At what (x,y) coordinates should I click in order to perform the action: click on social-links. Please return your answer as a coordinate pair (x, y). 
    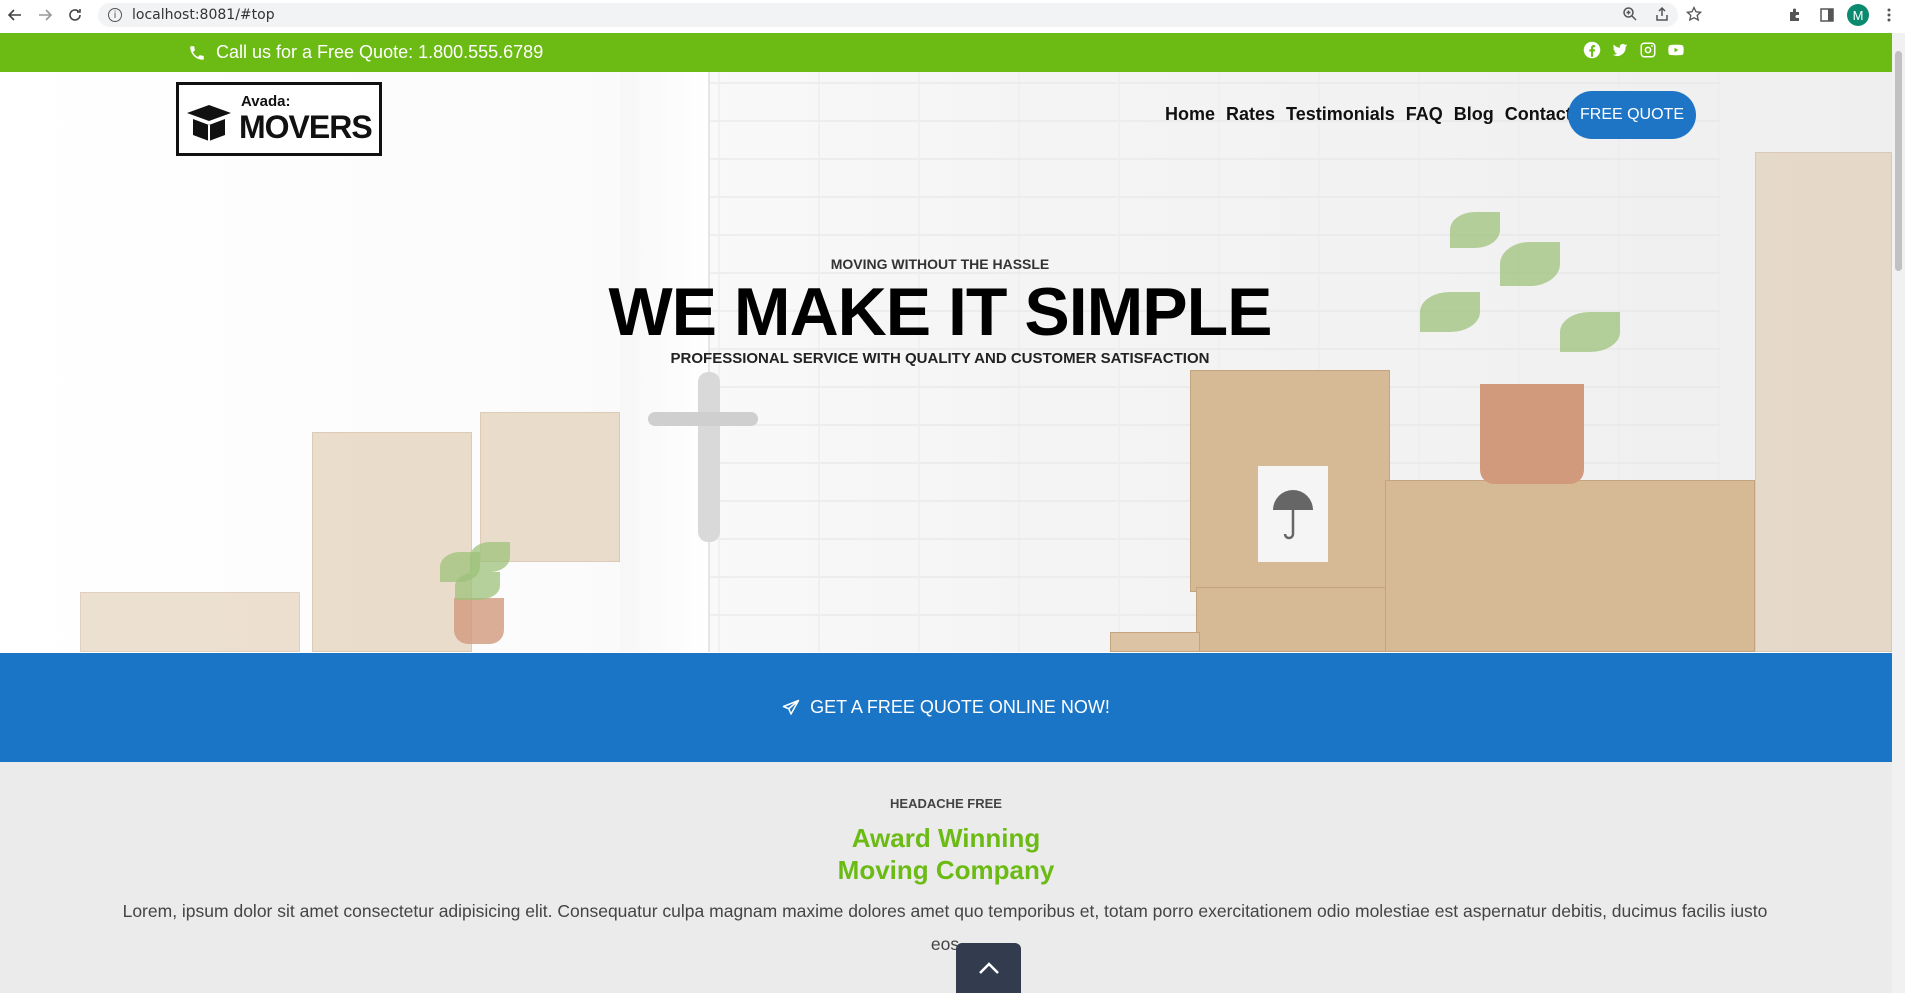
    Looking at the image, I should click on (1634, 50).